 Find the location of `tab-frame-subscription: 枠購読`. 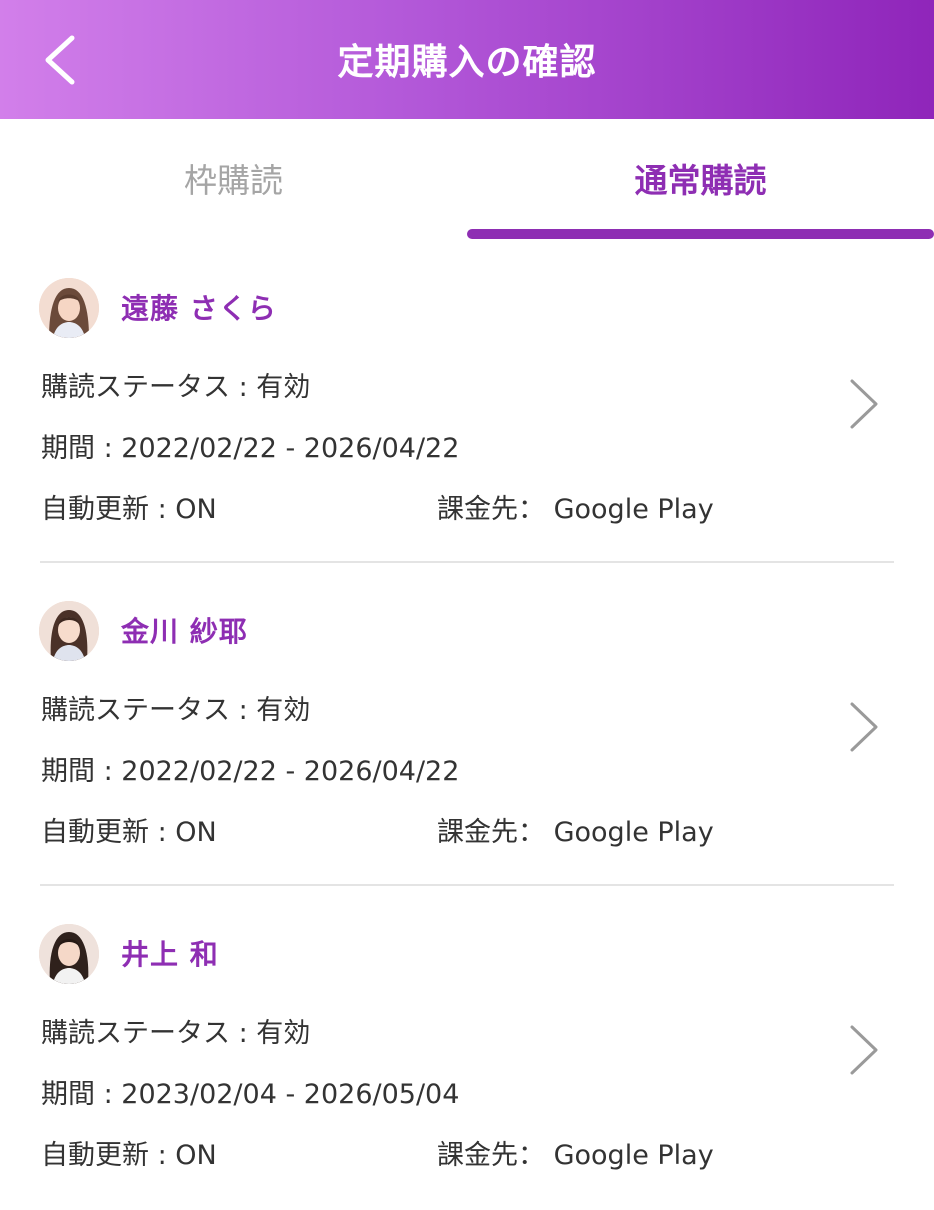

tab-frame-subscription: 枠購読 is located at coordinates (233, 180).